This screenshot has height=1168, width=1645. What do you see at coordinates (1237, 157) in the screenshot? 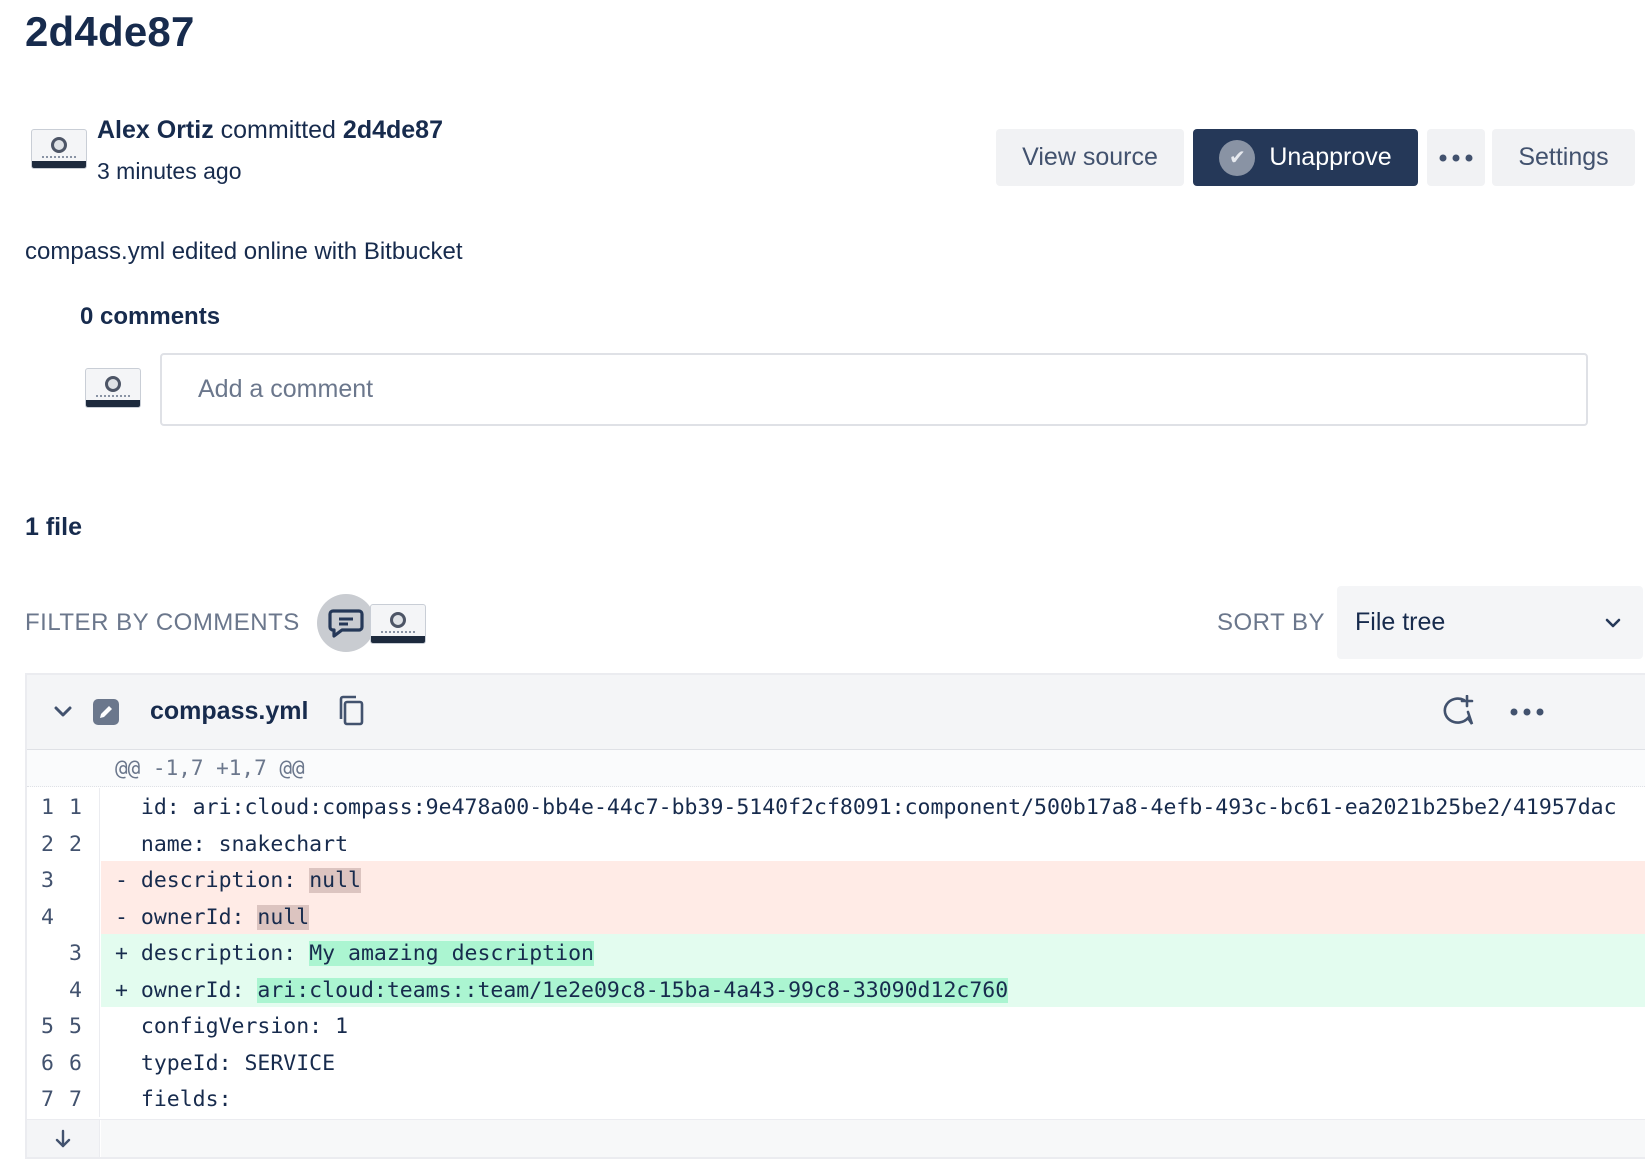
I see `check-circle-icon: ✔` at bounding box center [1237, 157].